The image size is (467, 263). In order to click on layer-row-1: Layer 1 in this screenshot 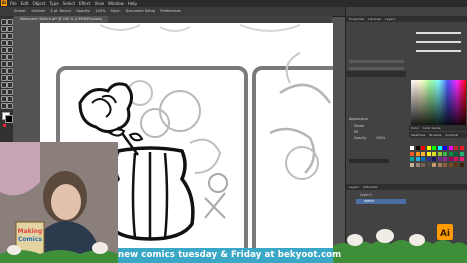, I will do `click(366, 195)`.